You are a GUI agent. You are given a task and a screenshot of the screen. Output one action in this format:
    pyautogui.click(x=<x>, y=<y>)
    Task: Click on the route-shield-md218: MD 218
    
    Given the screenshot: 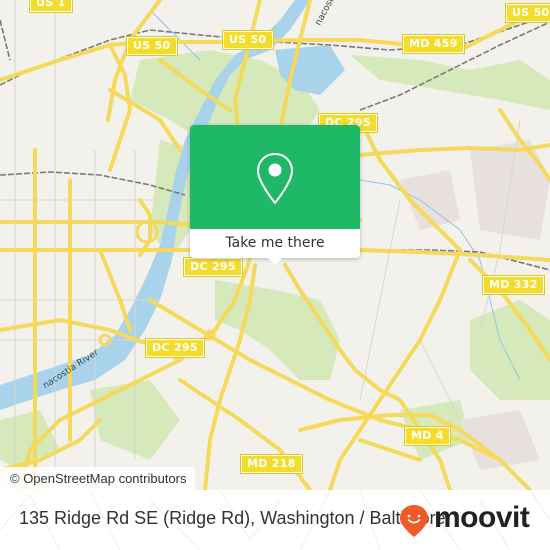 What is the action you would take?
    pyautogui.click(x=271, y=464)
    